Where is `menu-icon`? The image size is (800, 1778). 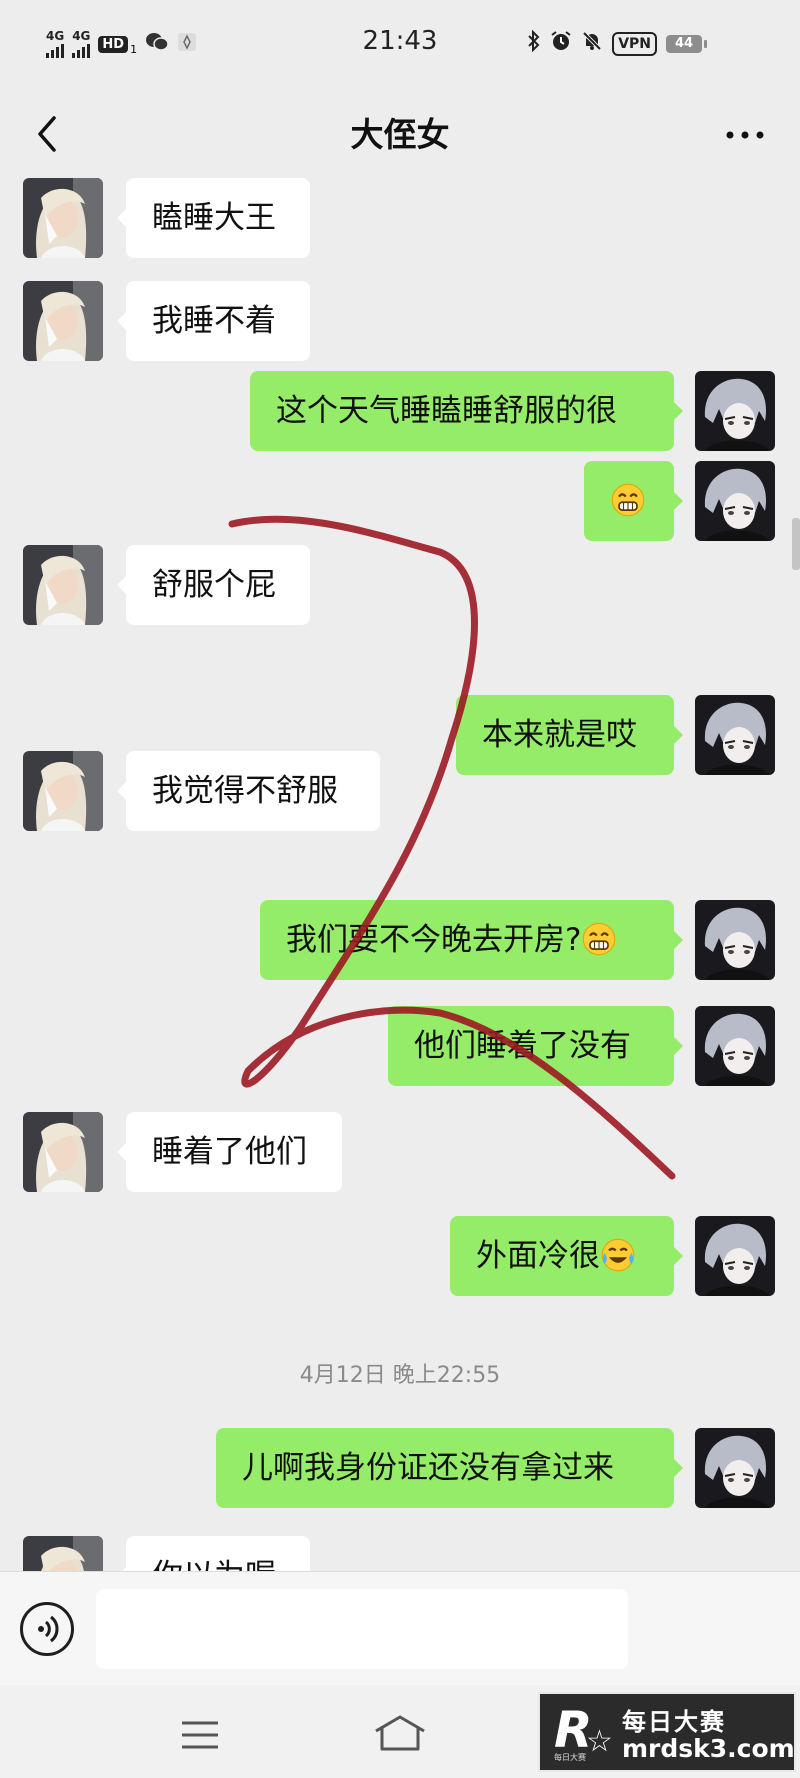 menu-icon is located at coordinates (200, 1735).